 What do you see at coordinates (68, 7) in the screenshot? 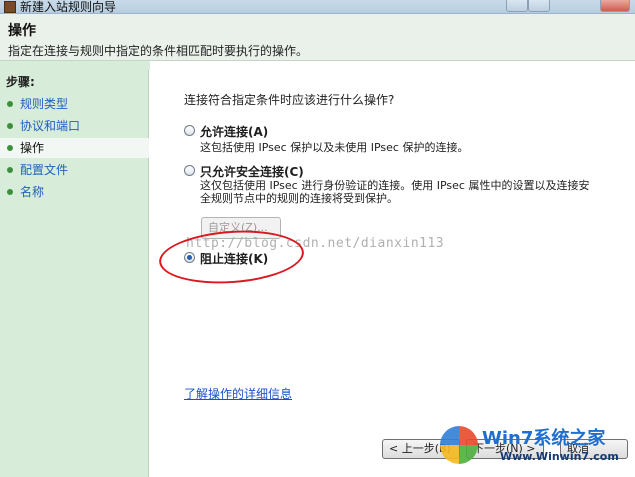
I see `window-title: 新建入站规则向导` at bounding box center [68, 7].